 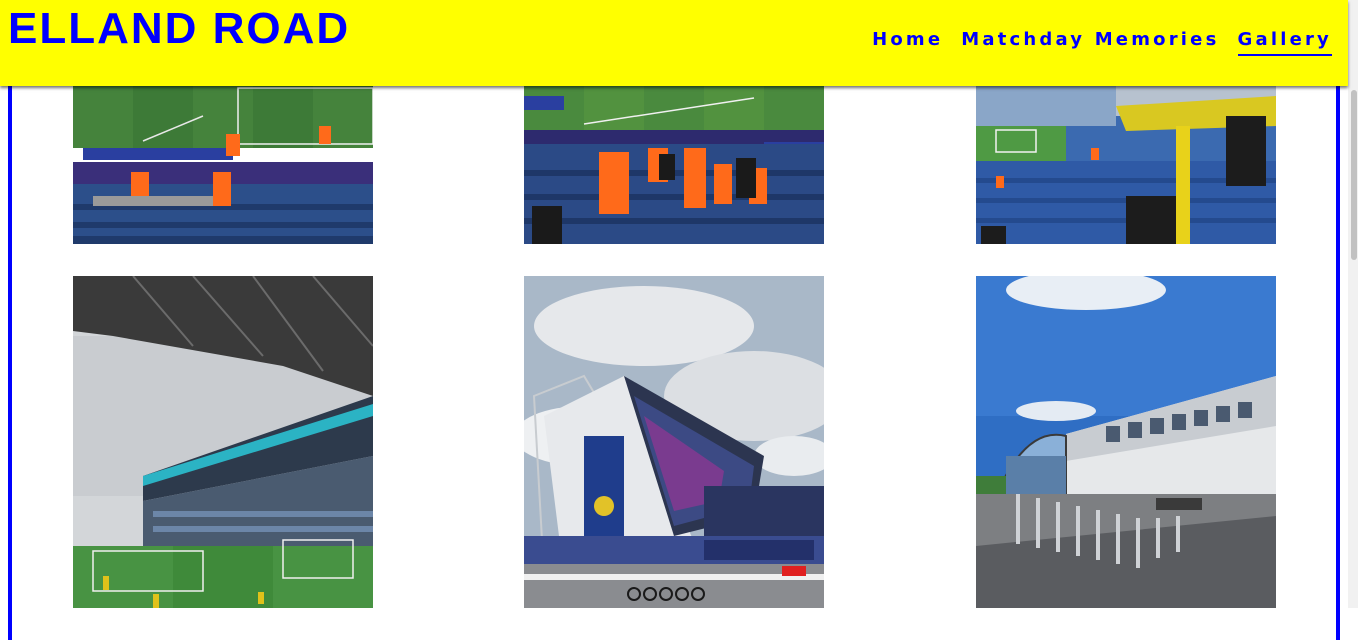 I want to click on nav-link-gallery: Gallery, so click(x=1284, y=42).